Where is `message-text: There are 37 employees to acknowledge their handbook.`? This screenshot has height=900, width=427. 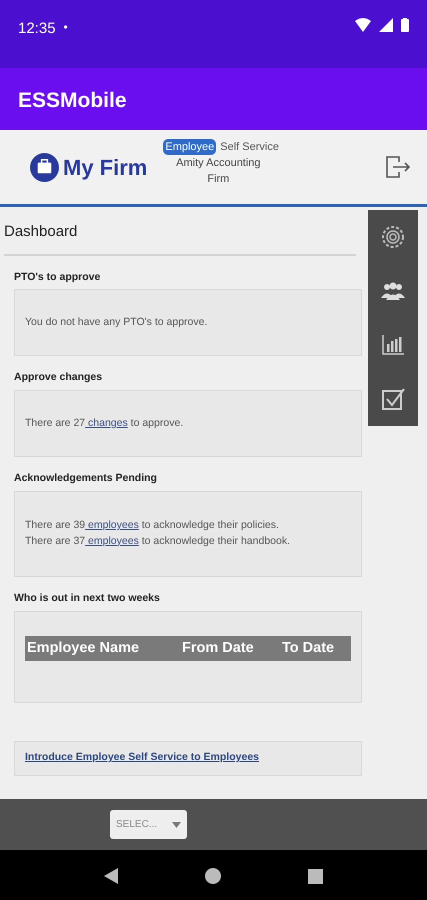 message-text: There are 37 employees to acknowledge their handbook. is located at coordinates (158, 541).